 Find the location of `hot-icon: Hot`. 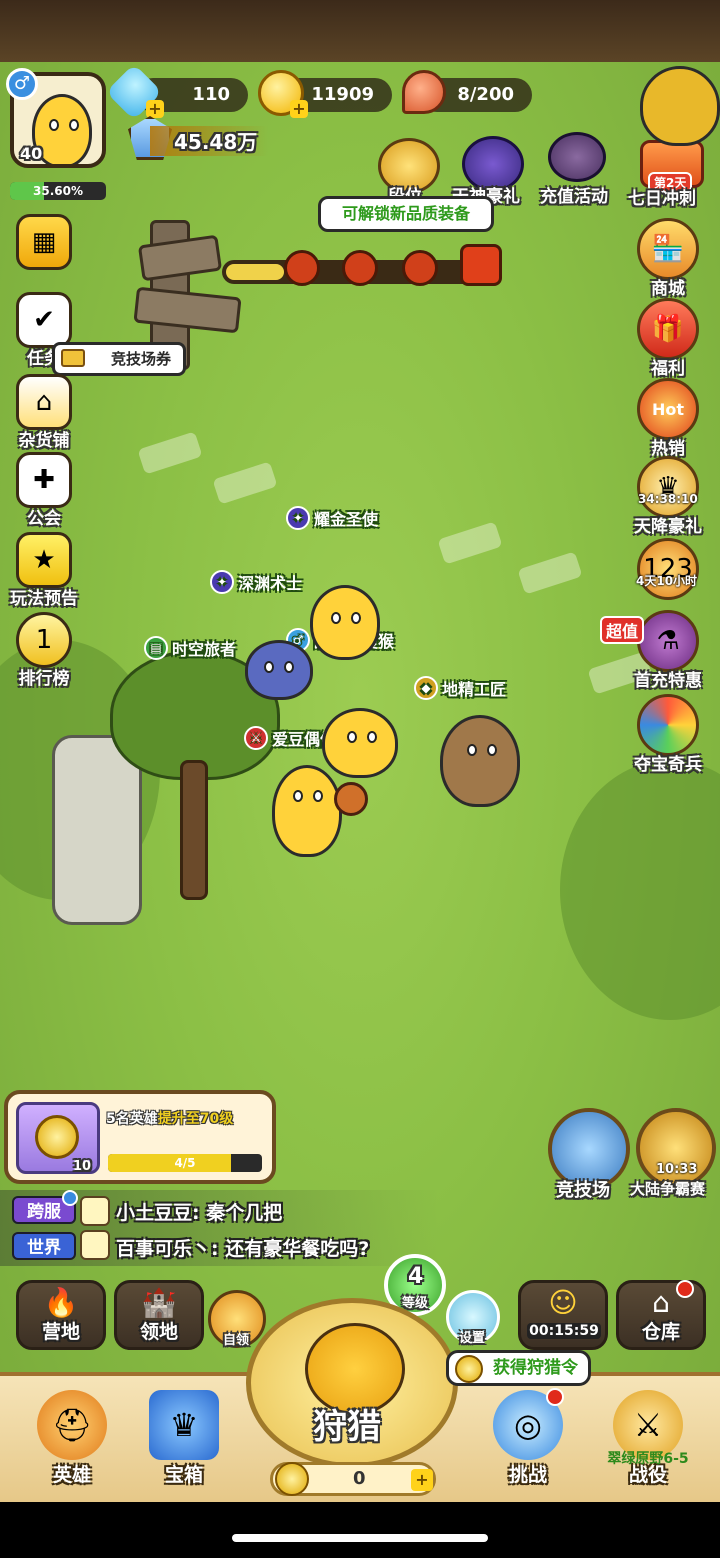

hot-icon: Hot is located at coordinates (668, 409).